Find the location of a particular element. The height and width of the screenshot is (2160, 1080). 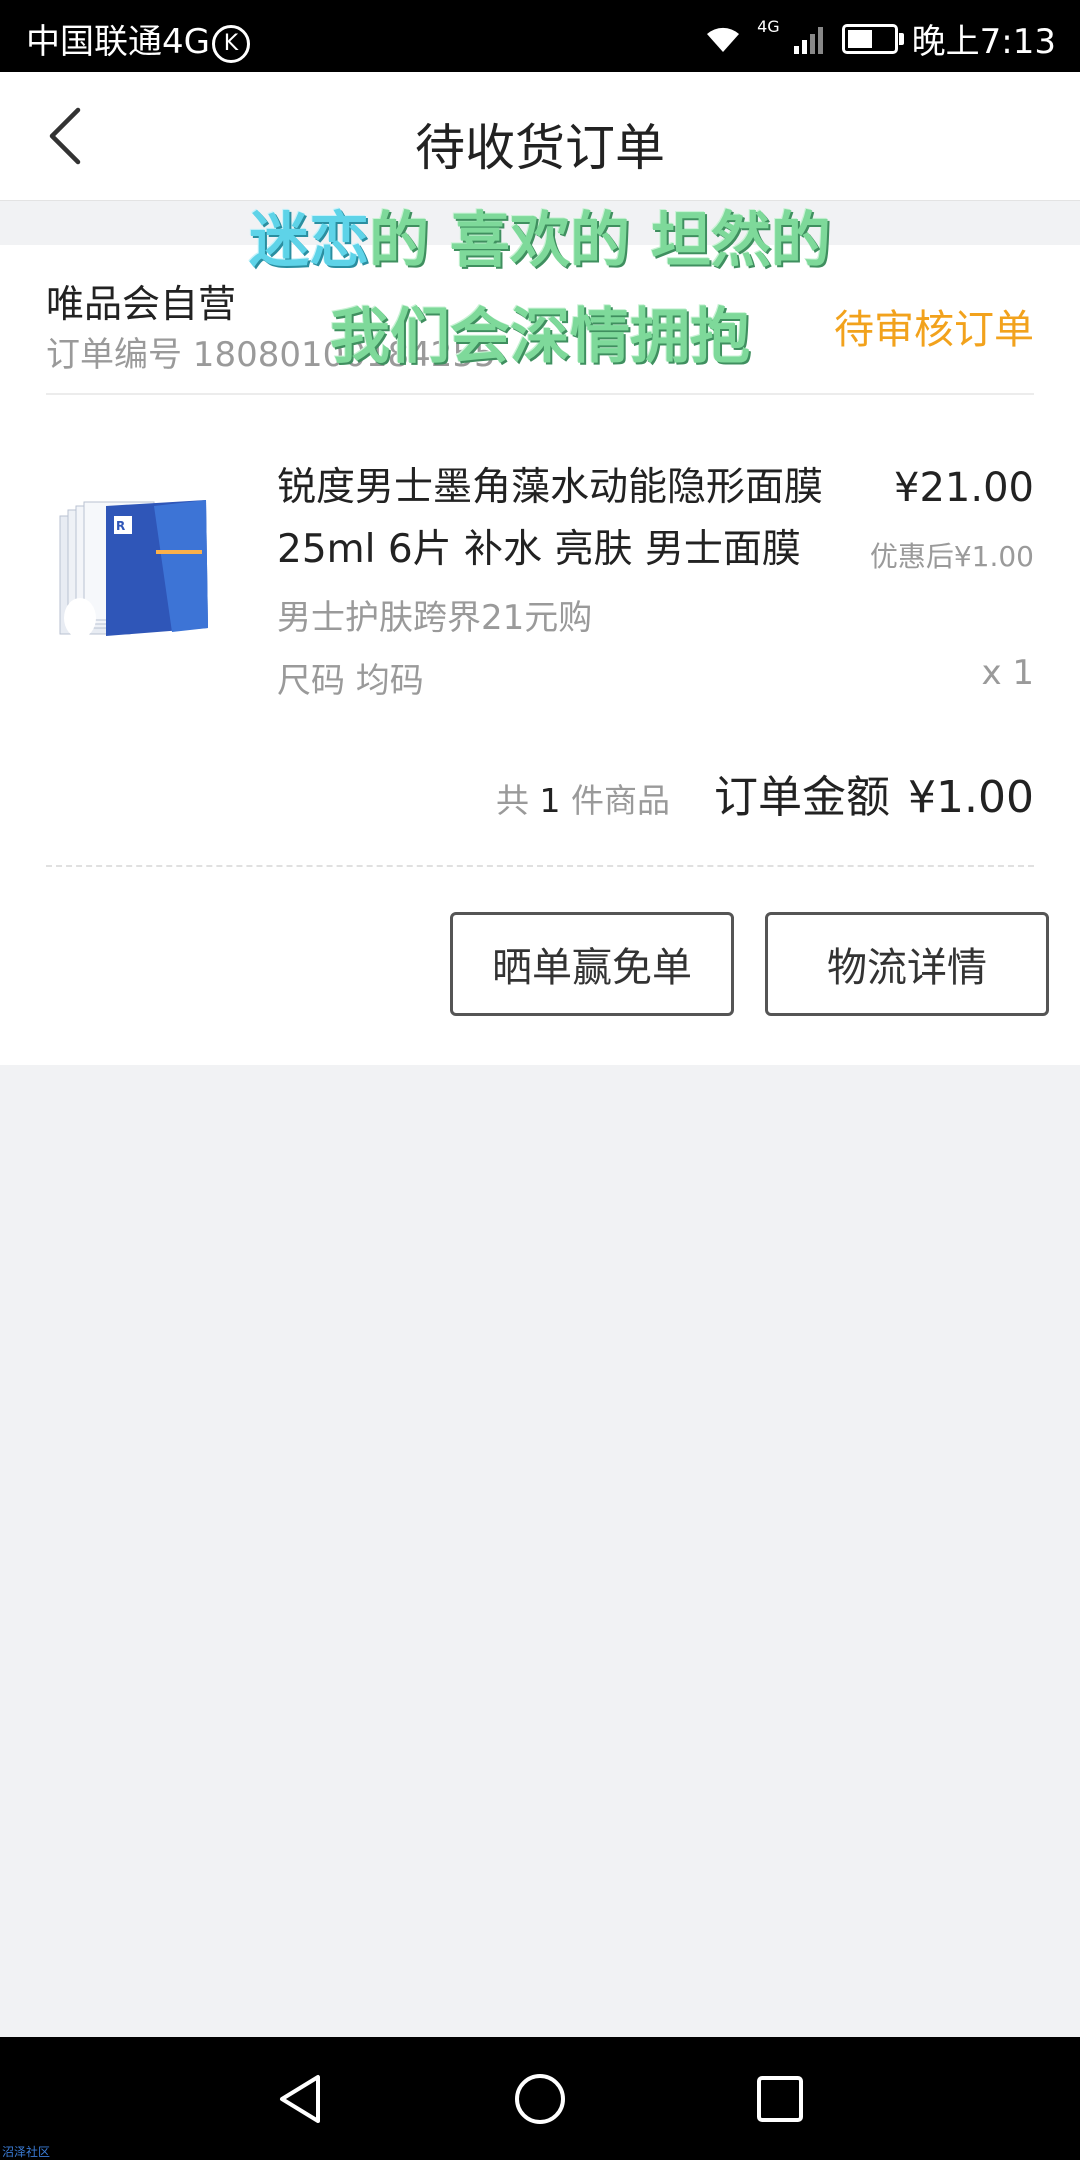

carrier-badge: K is located at coordinates (230, 43).